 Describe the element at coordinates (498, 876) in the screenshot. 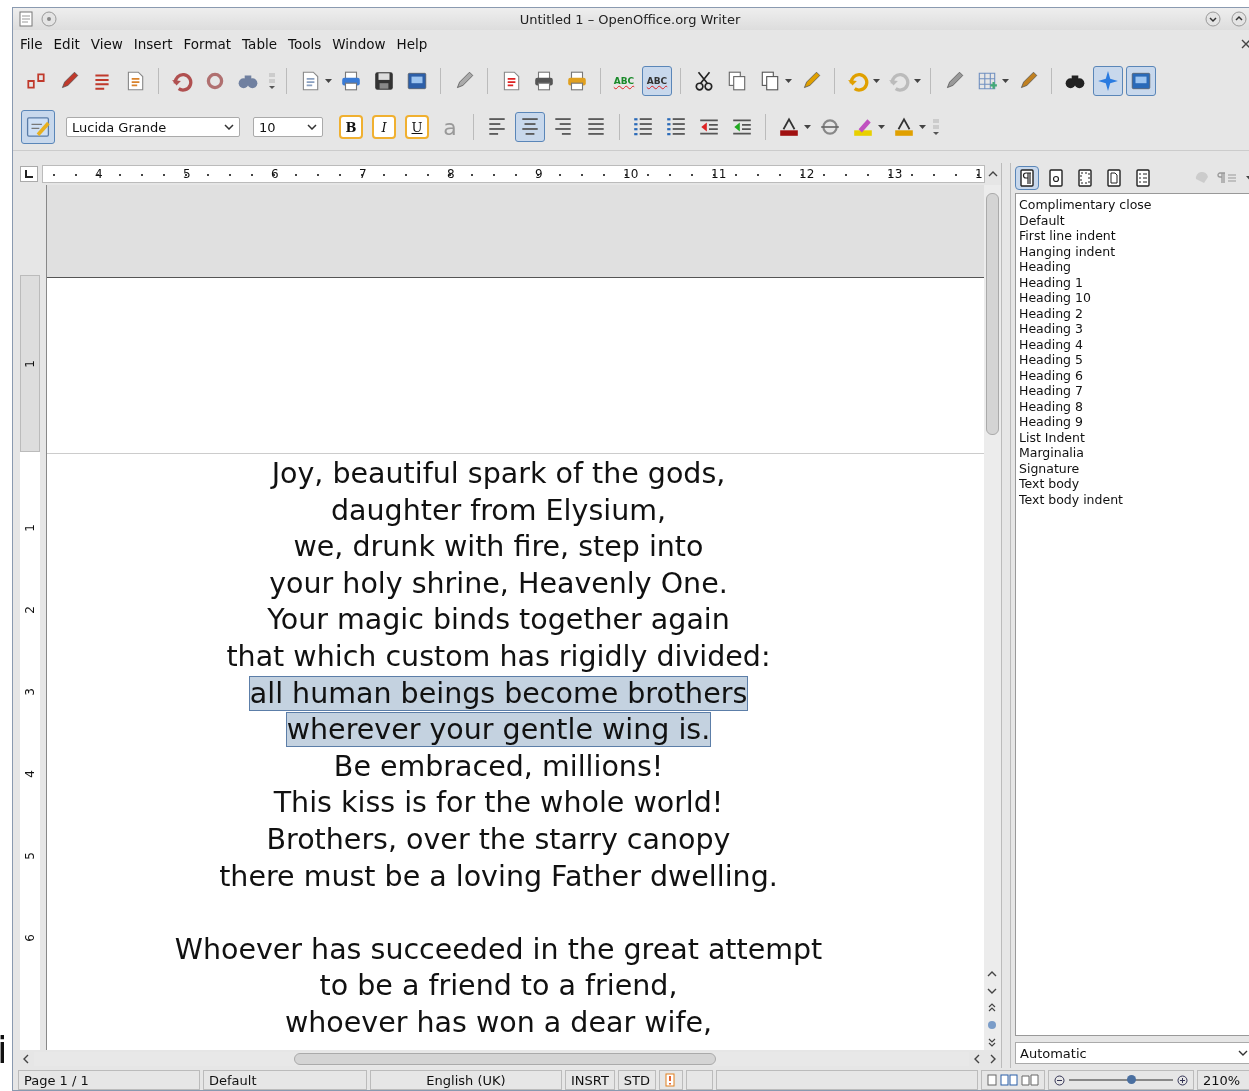

I see `poem-line: there must be a loving Father dwelling.` at that location.